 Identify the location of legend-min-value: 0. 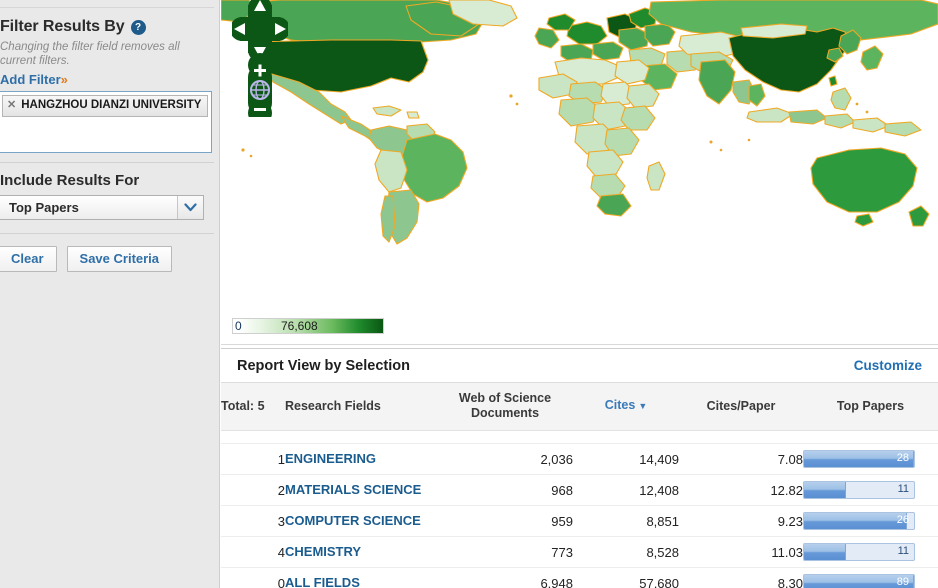
(238, 326).